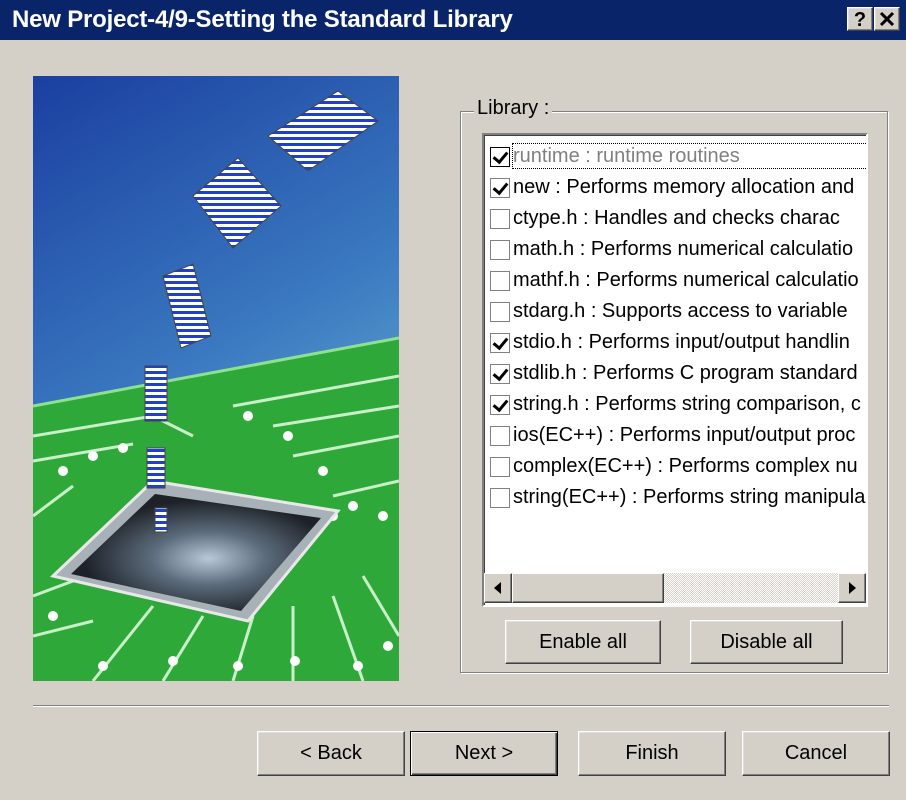 The height and width of the screenshot is (800, 906). What do you see at coordinates (685, 373) in the screenshot?
I see `library-item-label: stdlib.h : Performs C program standard` at bounding box center [685, 373].